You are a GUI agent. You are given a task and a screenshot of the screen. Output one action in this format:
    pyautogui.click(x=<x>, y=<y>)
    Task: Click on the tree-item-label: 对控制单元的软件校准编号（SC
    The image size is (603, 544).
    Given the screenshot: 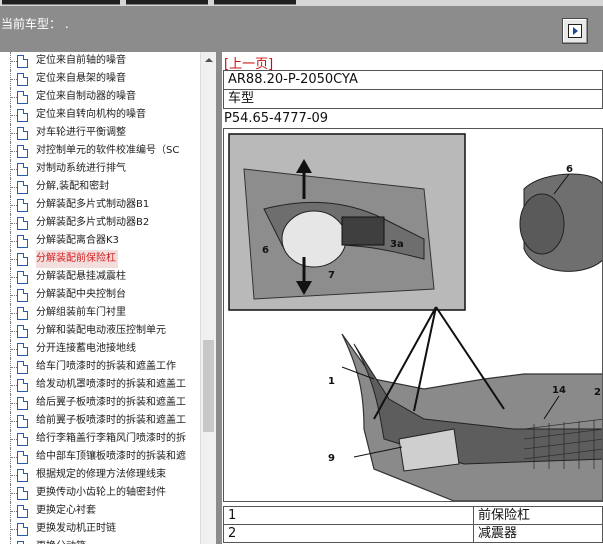 What is the action you would take?
    pyautogui.click(x=108, y=150)
    